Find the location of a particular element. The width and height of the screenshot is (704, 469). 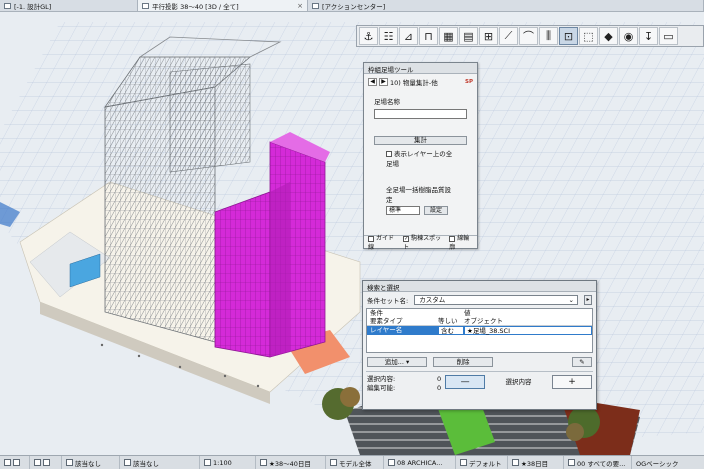

frame-icon: ⊡ is located at coordinates (568, 36).